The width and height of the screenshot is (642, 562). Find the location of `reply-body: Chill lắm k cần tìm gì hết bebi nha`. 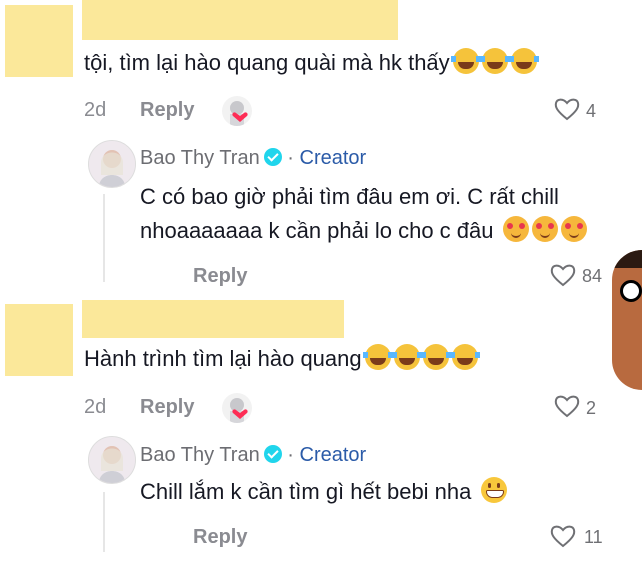

reply-body: Chill lắm k cần tìm gì hết bebi nha is located at coordinates (306, 491).